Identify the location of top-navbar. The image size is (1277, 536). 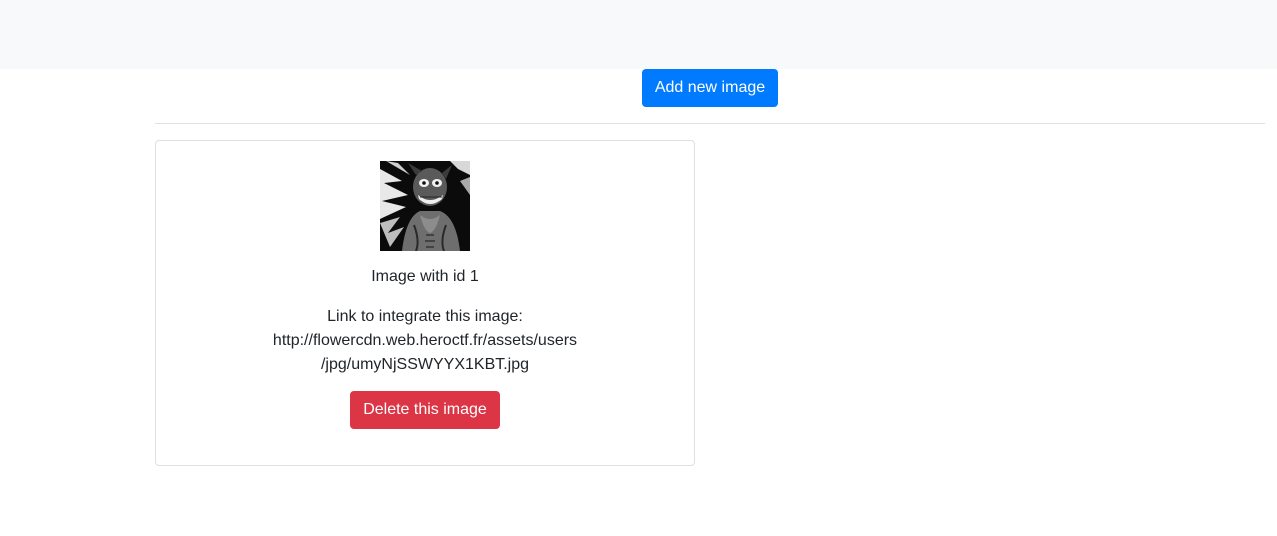
(638, 34).